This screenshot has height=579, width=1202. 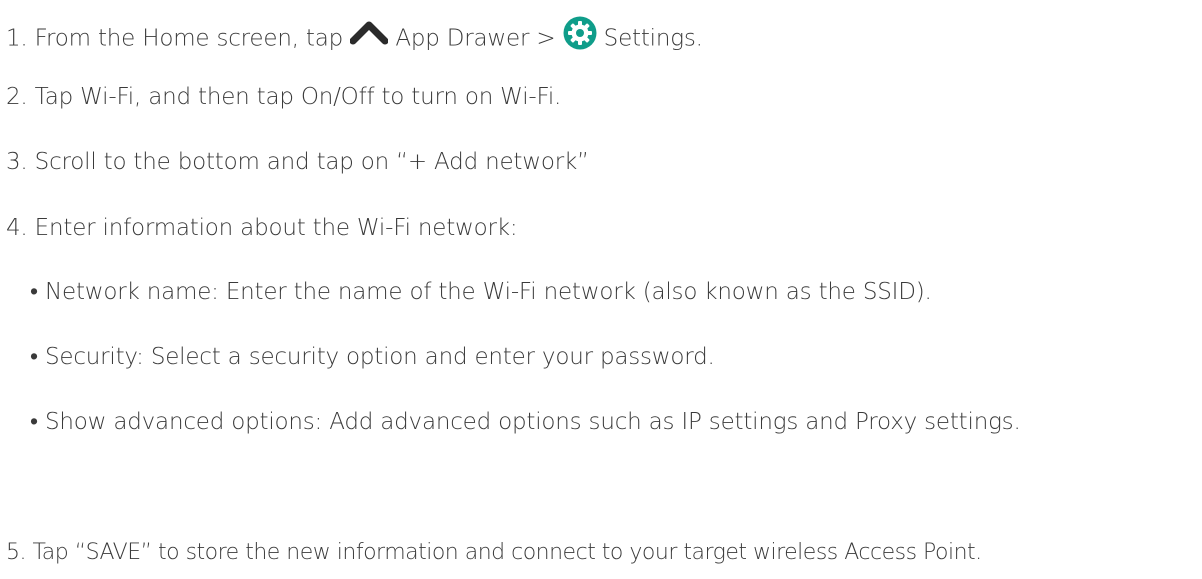 What do you see at coordinates (17, 38) in the screenshot?
I see `step-number: 1.` at bounding box center [17, 38].